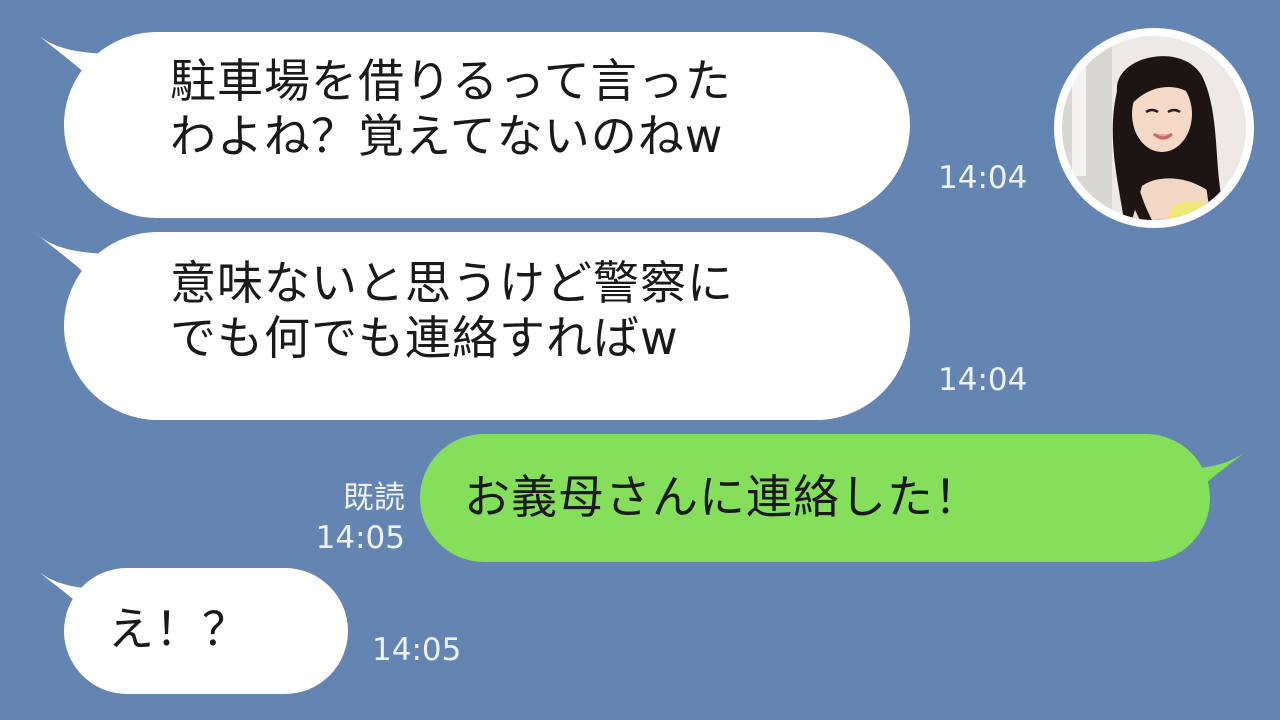 This screenshot has height=720, width=1280. What do you see at coordinates (451, 109) in the screenshot?
I see `message-text: 駐車場を借りるって言った わよね？覚えてないのねw` at bounding box center [451, 109].